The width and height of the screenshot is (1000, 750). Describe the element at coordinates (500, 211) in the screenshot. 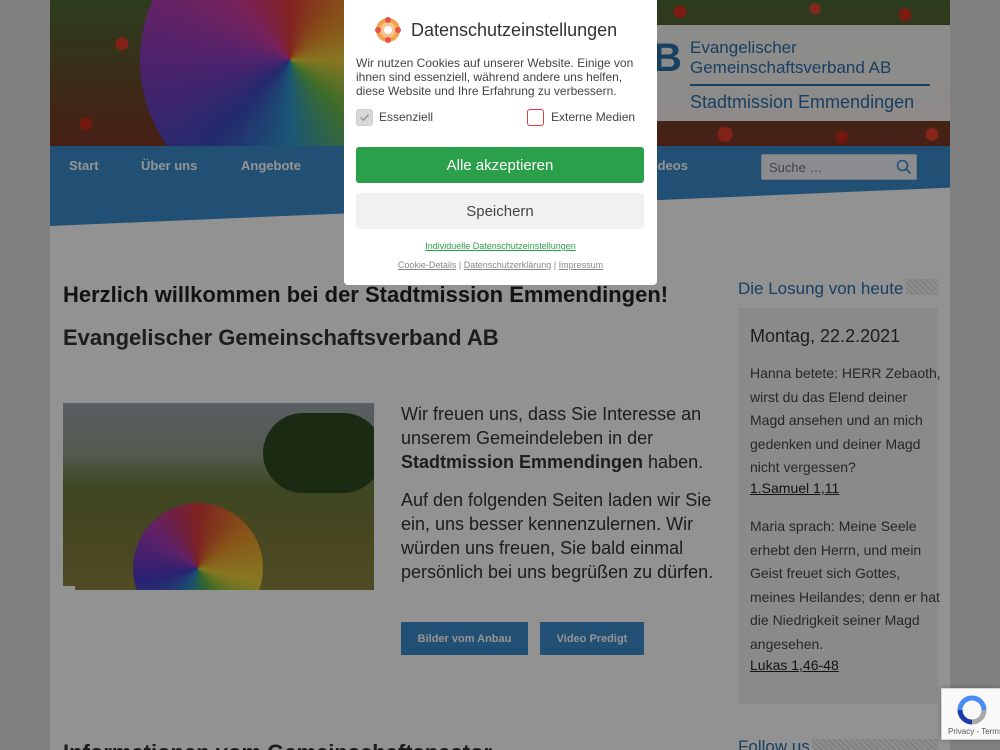

I see `save-button: Speichern` at that location.